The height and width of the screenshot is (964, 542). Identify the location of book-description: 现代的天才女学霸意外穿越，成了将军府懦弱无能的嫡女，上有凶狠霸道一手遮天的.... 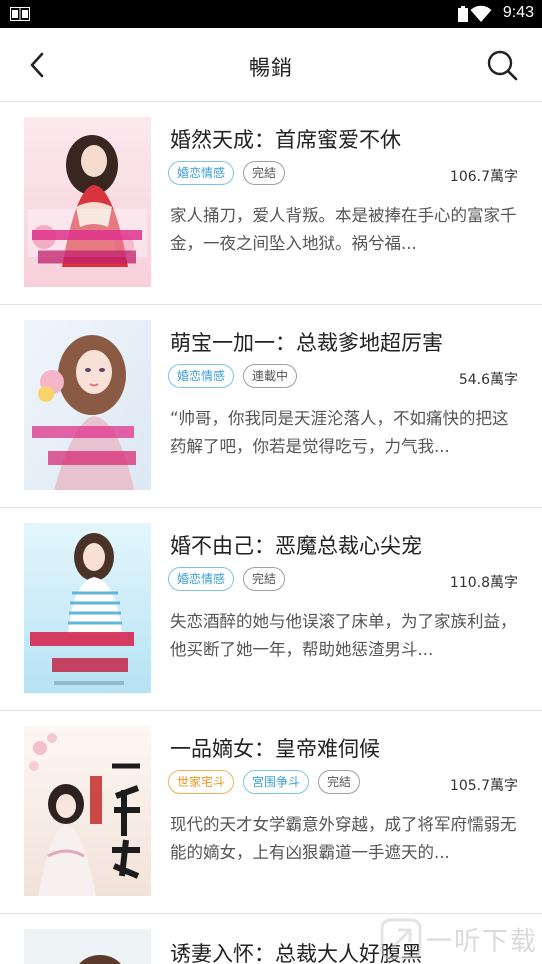
(343, 838).